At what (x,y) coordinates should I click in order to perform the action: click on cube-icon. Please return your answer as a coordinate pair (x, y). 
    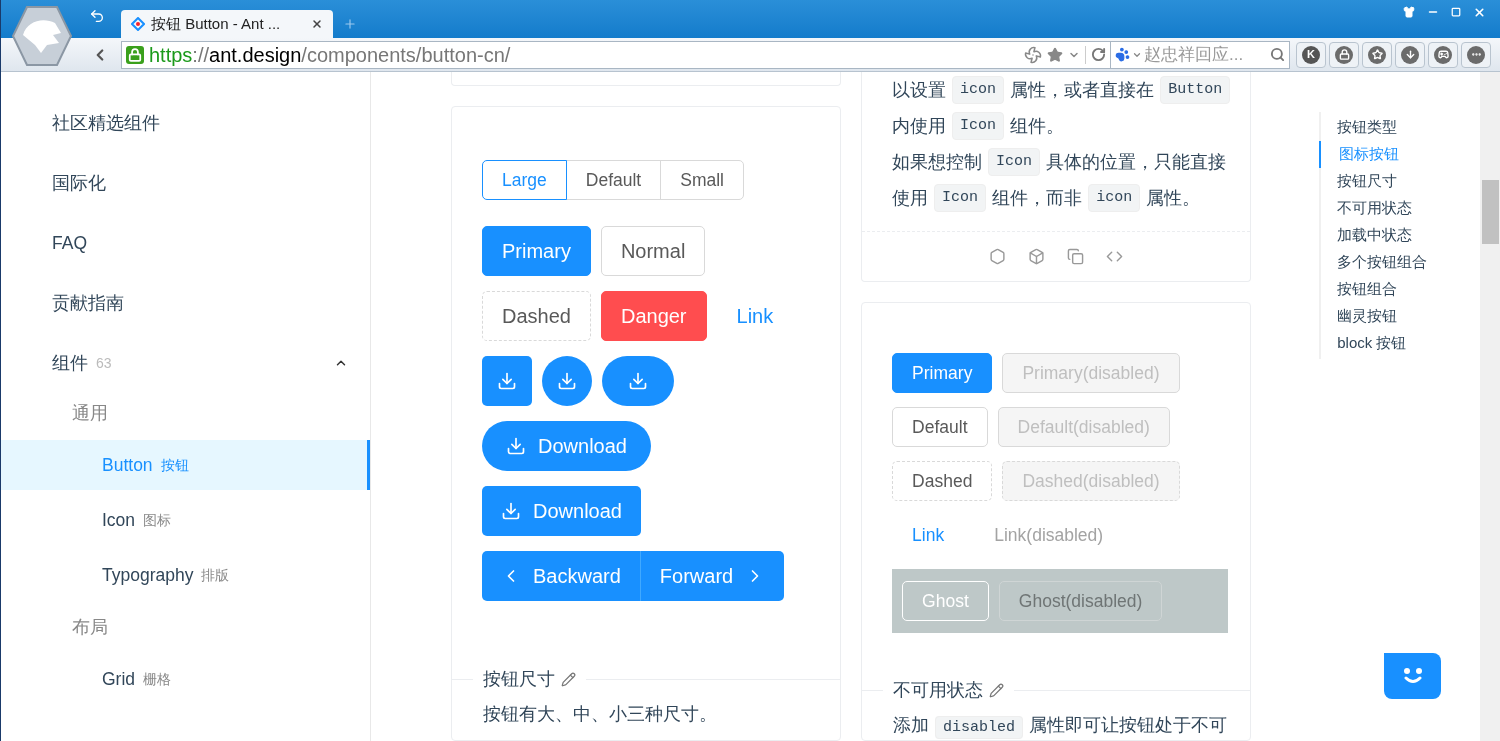
    Looking at the image, I should click on (1037, 256).